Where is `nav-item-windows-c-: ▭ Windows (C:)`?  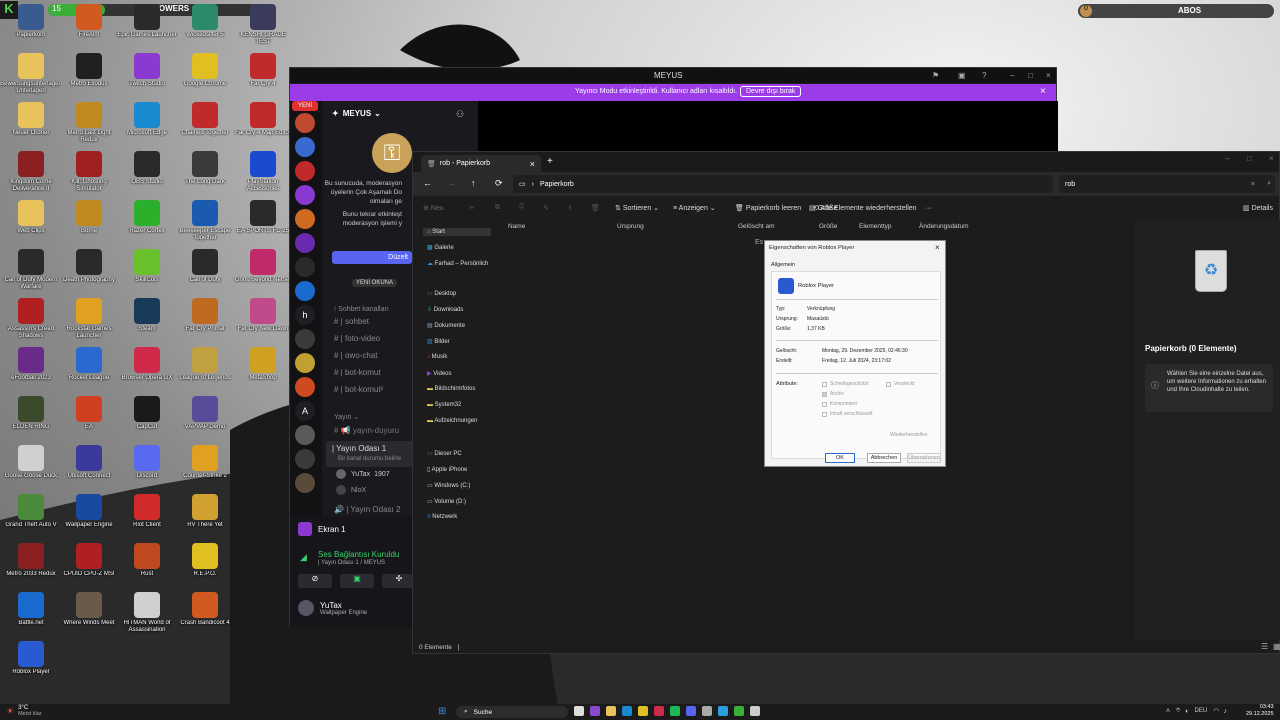
nav-item-windows-c-: ▭ Windows (C:) is located at coordinates (448, 485).